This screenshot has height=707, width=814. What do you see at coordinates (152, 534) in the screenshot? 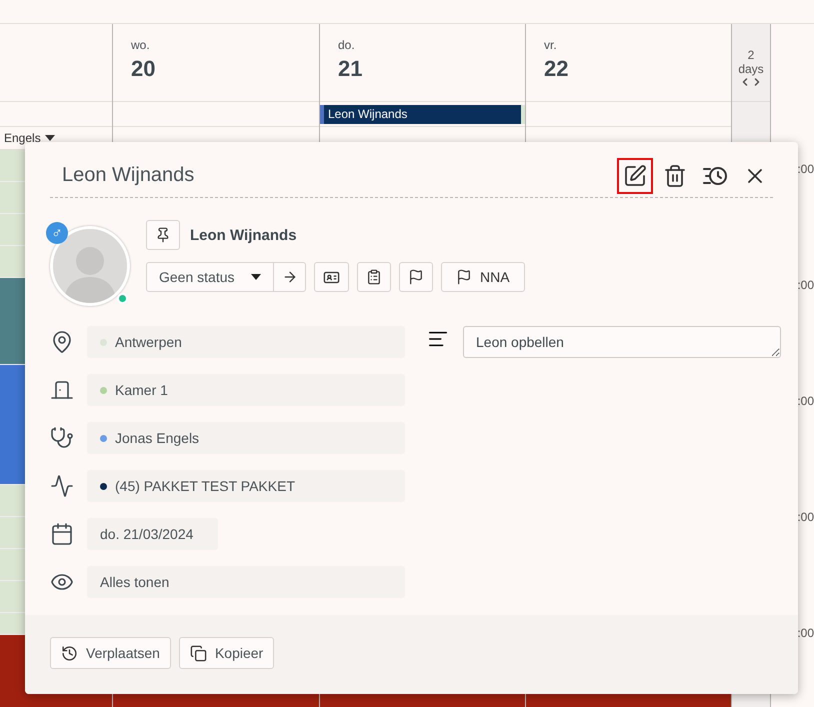
I see `info-field: do. 21/03/2024` at bounding box center [152, 534].